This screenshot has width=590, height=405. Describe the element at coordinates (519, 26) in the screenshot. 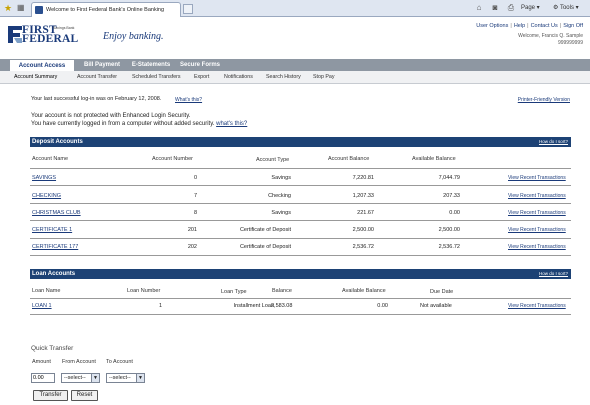

I see `help-link: Help` at that location.